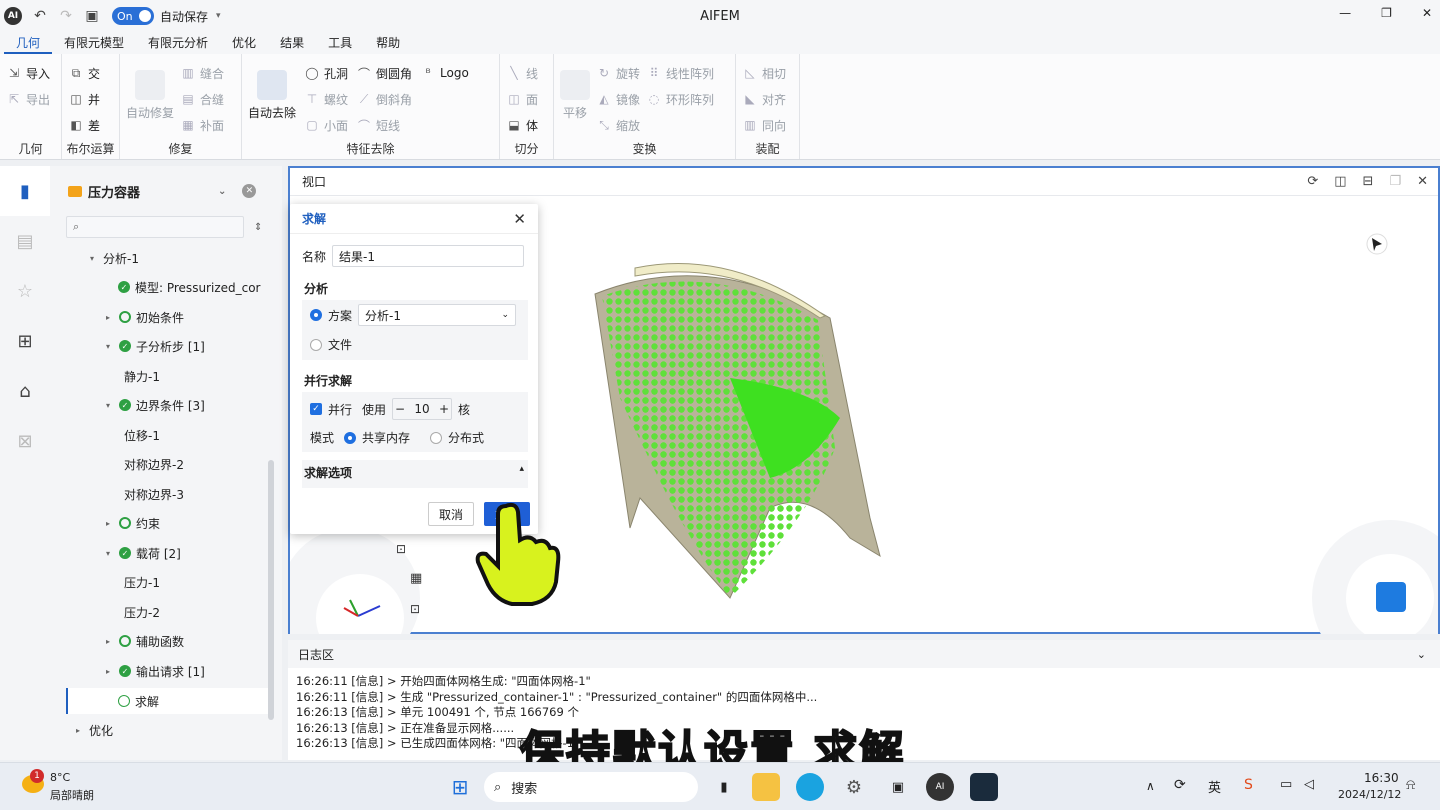 This screenshot has width=1440, height=810. Describe the element at coordinates (218, 16) in the screenshot. I see `dropdown-icon: ▾` at that location.